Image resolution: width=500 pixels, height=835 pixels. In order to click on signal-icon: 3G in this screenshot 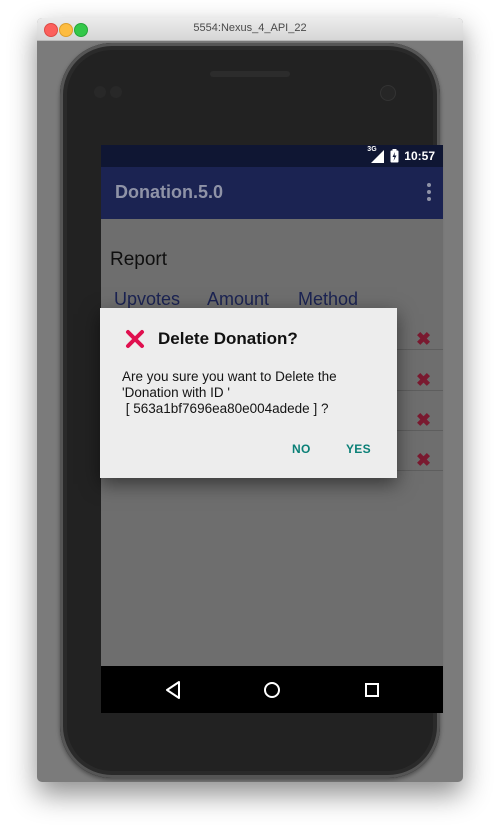, I will do `click(376, 154)`.